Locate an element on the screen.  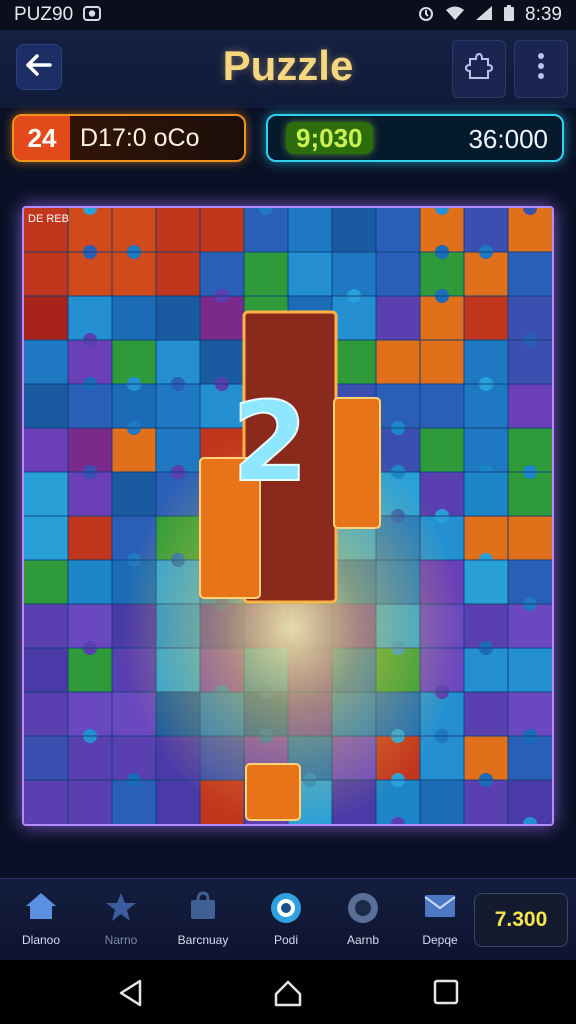
board-corner-label: DE REB is located at coordinates (48, 219).